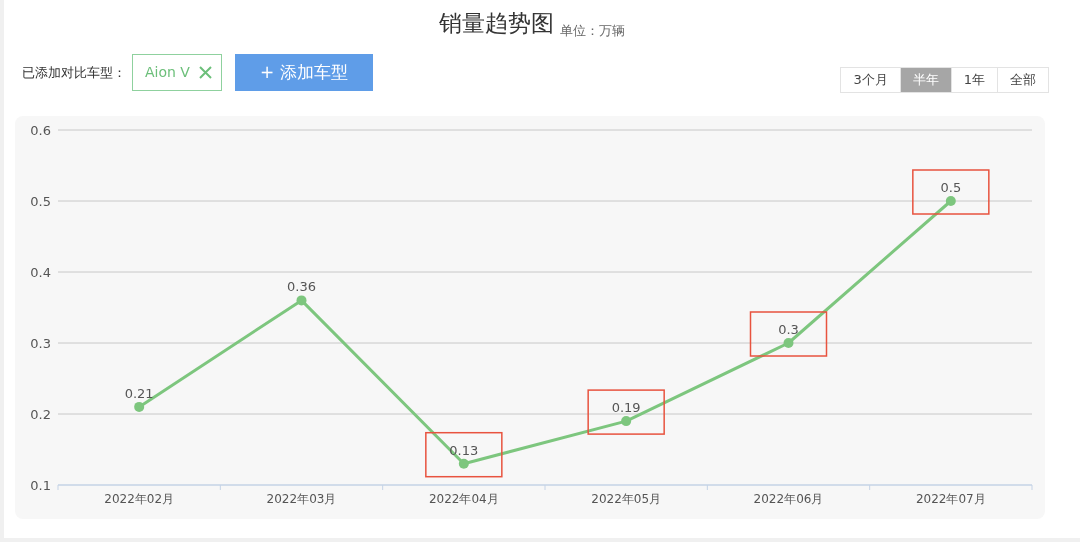 The height and width of the screenshot is (542, 1080). What do you see at coordinates (40, 130) in the screenshot?
I see `y-axis-label: 0.6` at bounding box center [40, 130].